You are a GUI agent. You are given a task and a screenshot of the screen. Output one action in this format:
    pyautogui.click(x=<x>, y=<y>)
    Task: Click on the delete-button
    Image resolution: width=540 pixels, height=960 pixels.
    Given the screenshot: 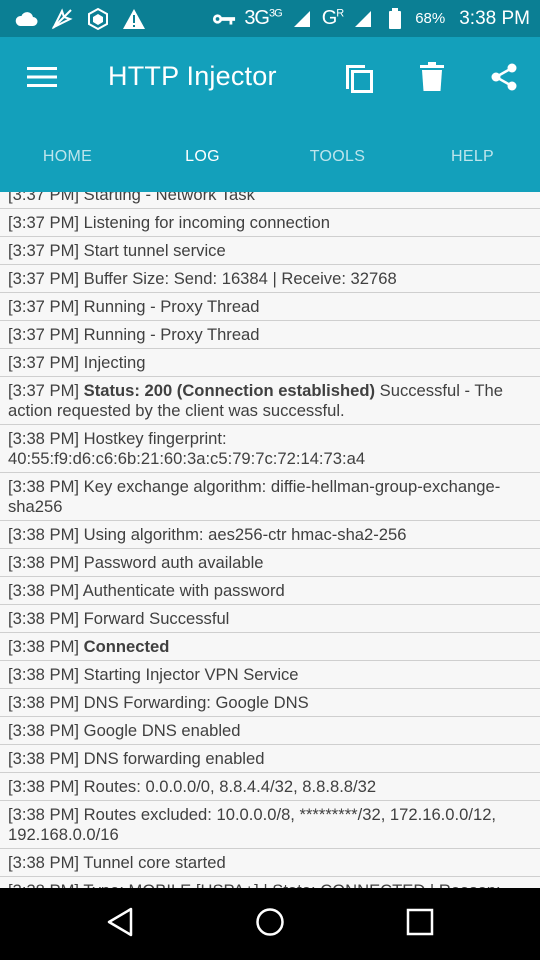 What is the action you would take?
    pyautogui.click(x=432, y=79)
    